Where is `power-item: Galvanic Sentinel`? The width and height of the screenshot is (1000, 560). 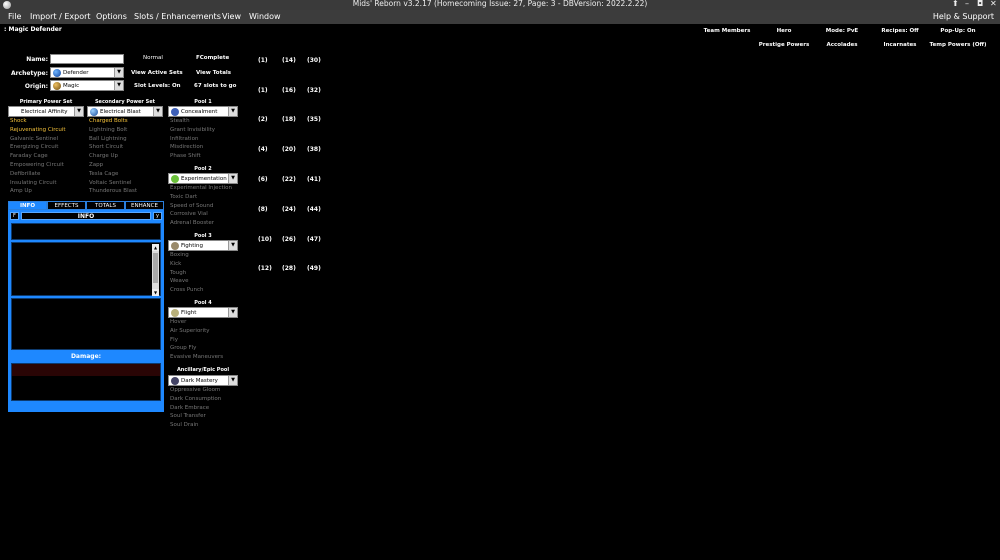
power-item: Galvanic Sentinel is located at coordinates (38, 139).